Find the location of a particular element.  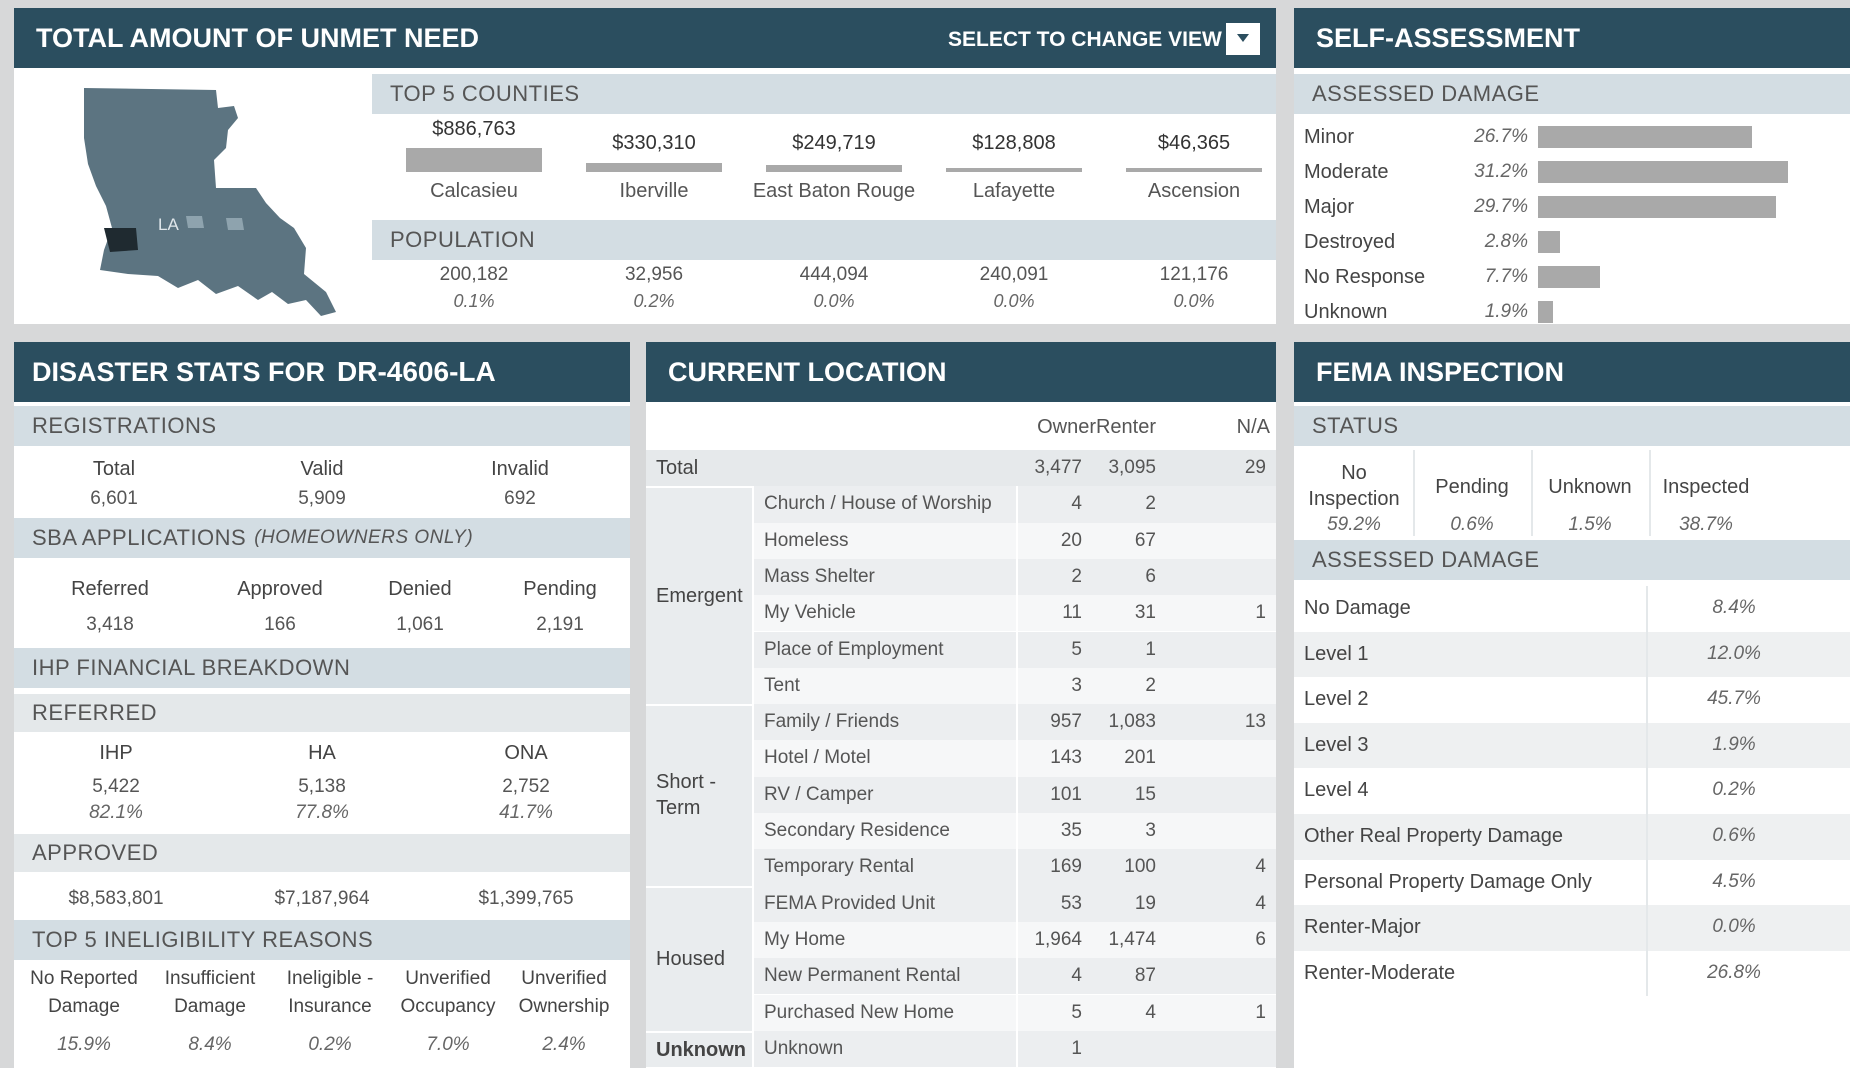

ineligibility-reason-pct: 15.9% is located at coordinates (84, 1044).